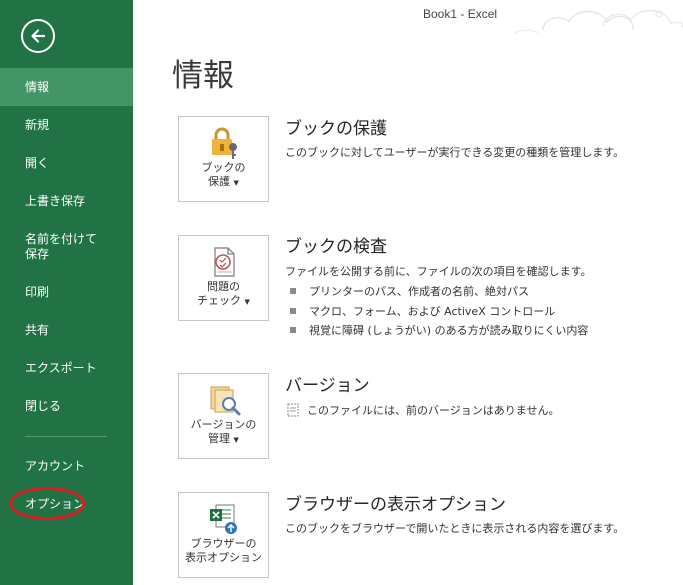 This screenshot has width=683, height=585. What do you see at coordinates (293, 410) in the screenshot?
I see `document-icon` at bounding box center [293, 410].